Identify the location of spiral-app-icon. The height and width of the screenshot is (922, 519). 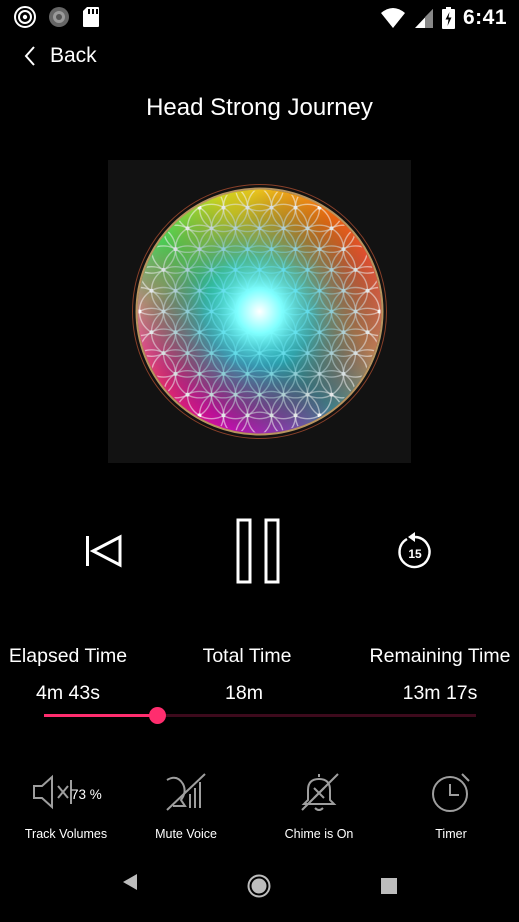
(25, 17).